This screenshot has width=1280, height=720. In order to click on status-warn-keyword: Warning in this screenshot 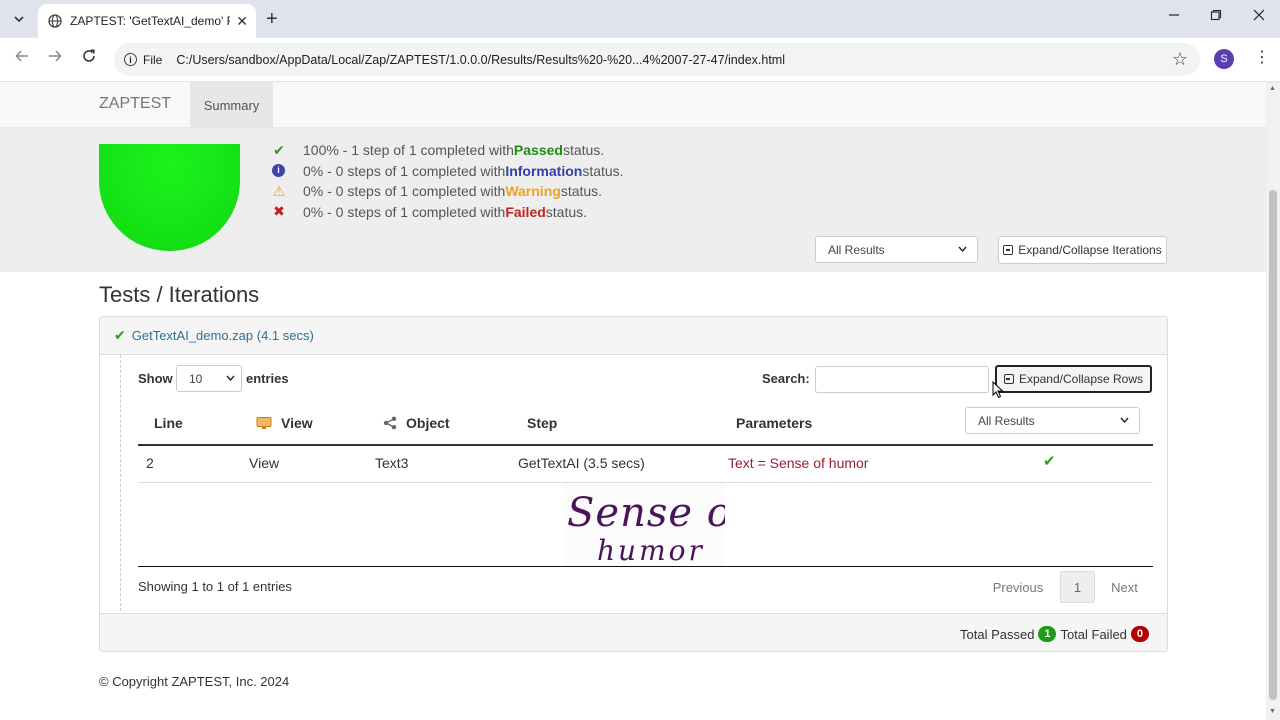, I will do `click(533, 191)`.